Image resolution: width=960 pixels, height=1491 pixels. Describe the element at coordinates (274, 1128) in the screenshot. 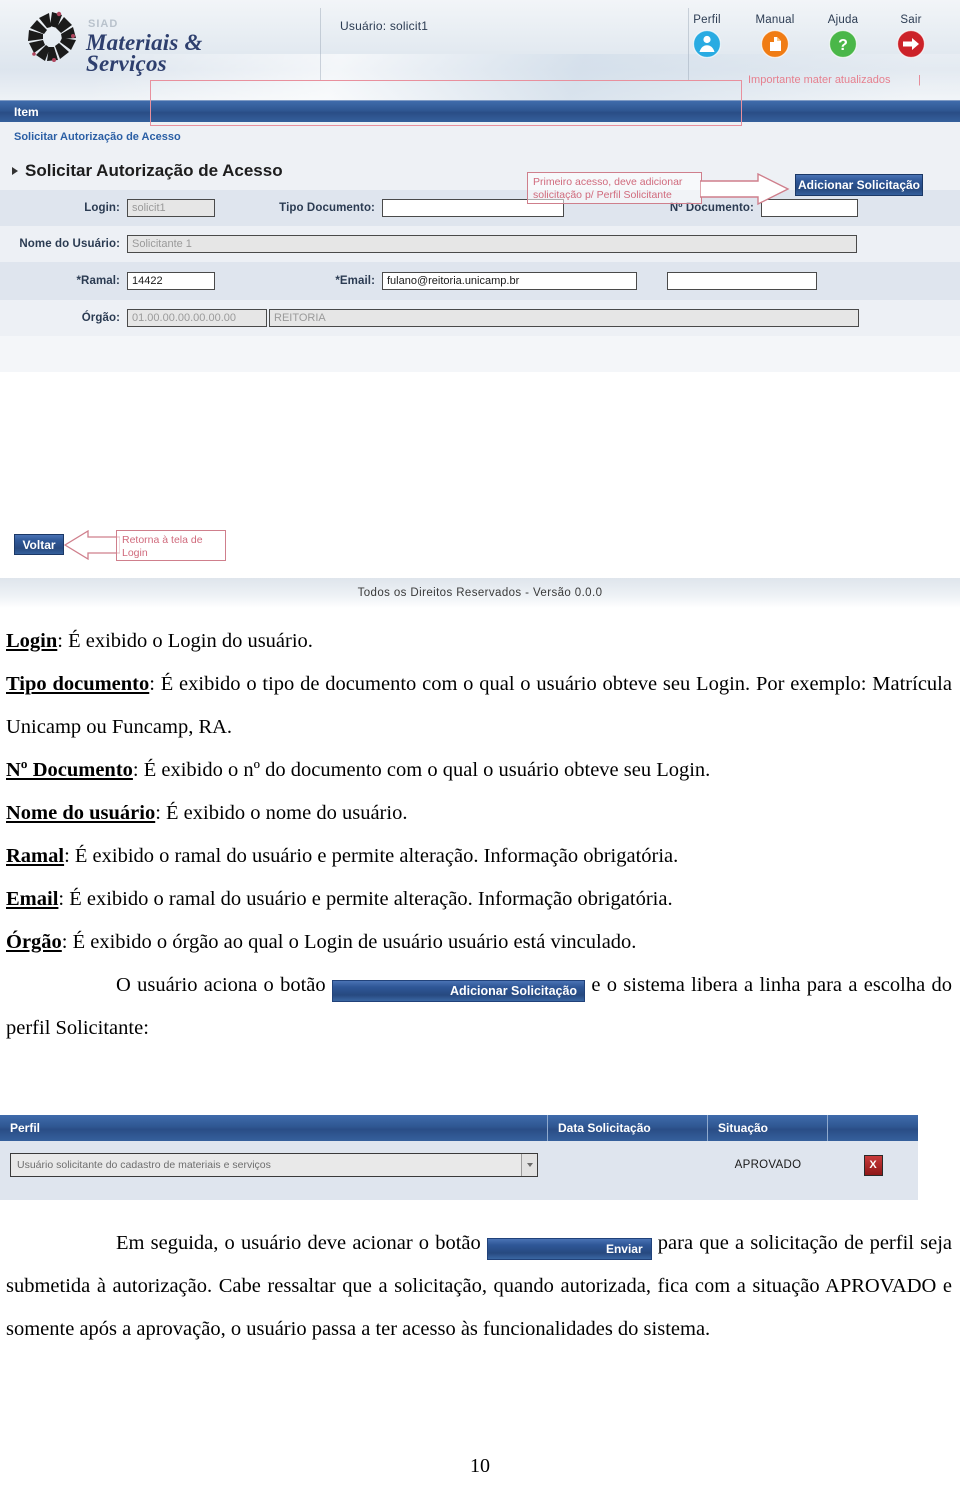

I see `table-header-perfil: Perfil` at that location.